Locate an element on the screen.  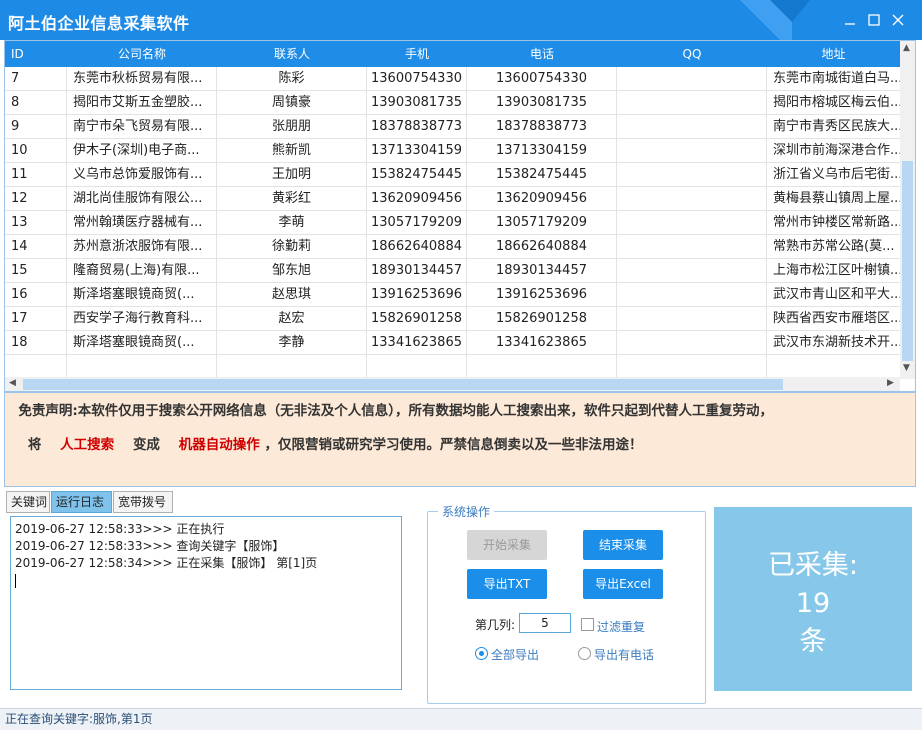
export-txt-button: 导出TXT is located at coordinates (507, 584).